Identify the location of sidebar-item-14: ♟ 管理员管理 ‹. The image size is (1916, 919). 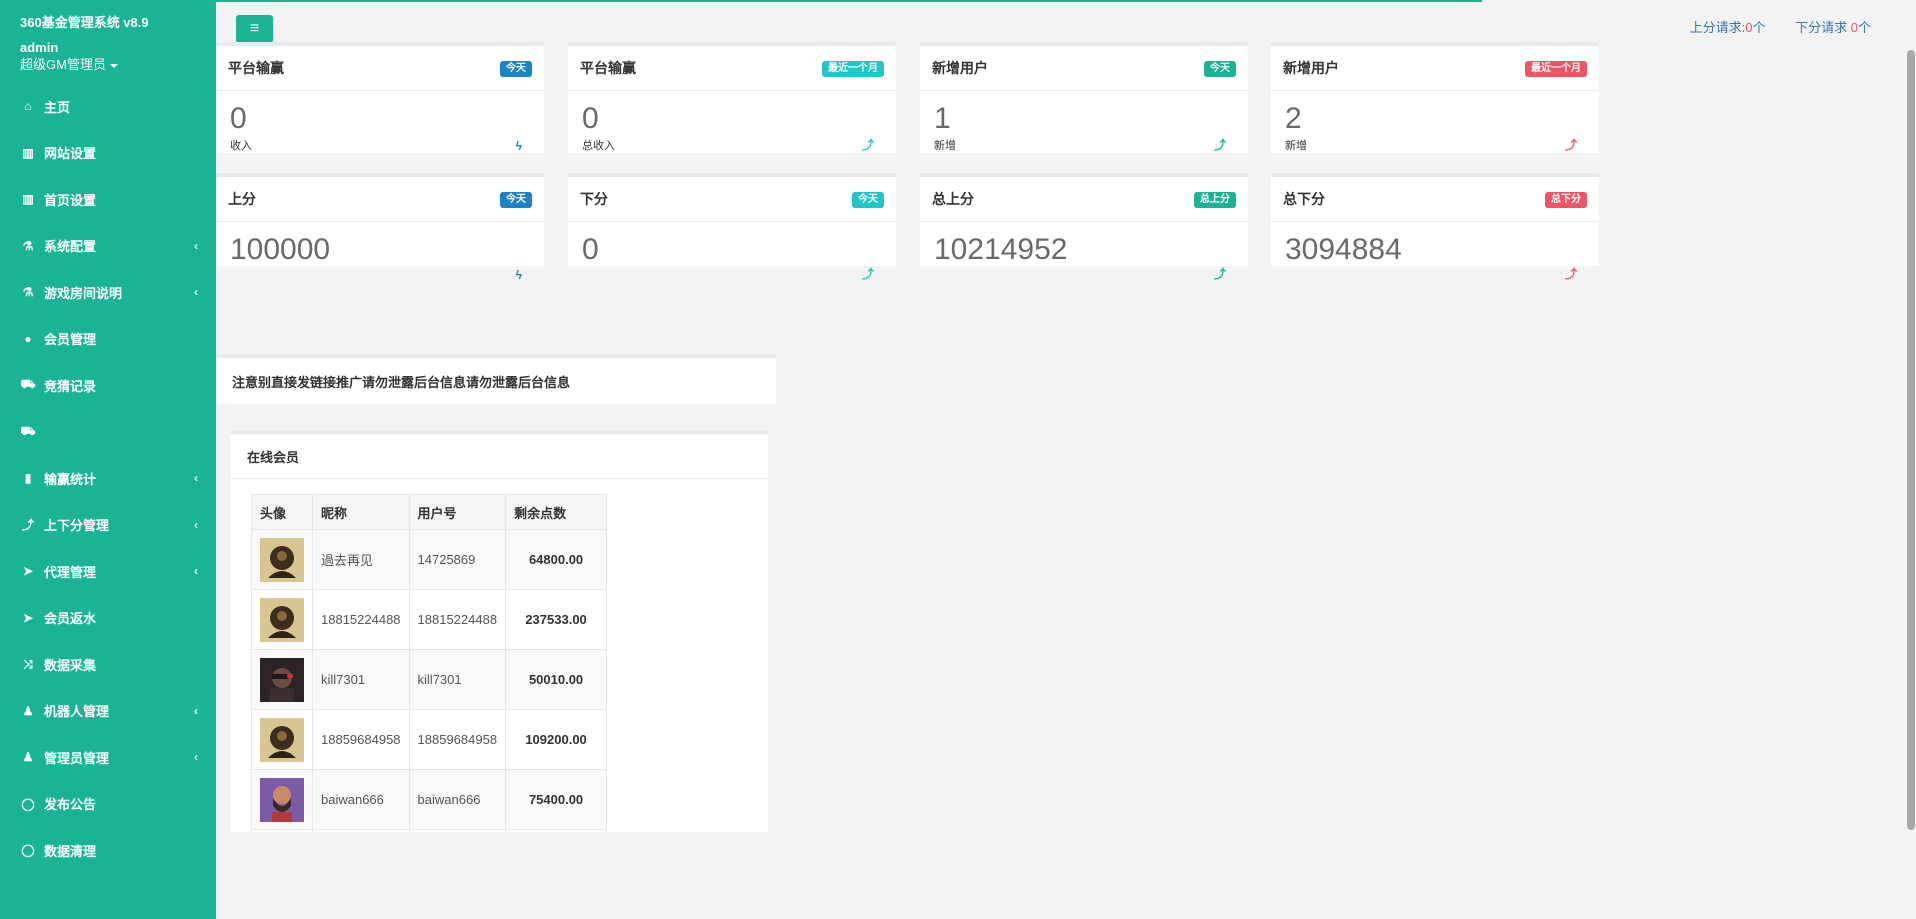
(108, 757).